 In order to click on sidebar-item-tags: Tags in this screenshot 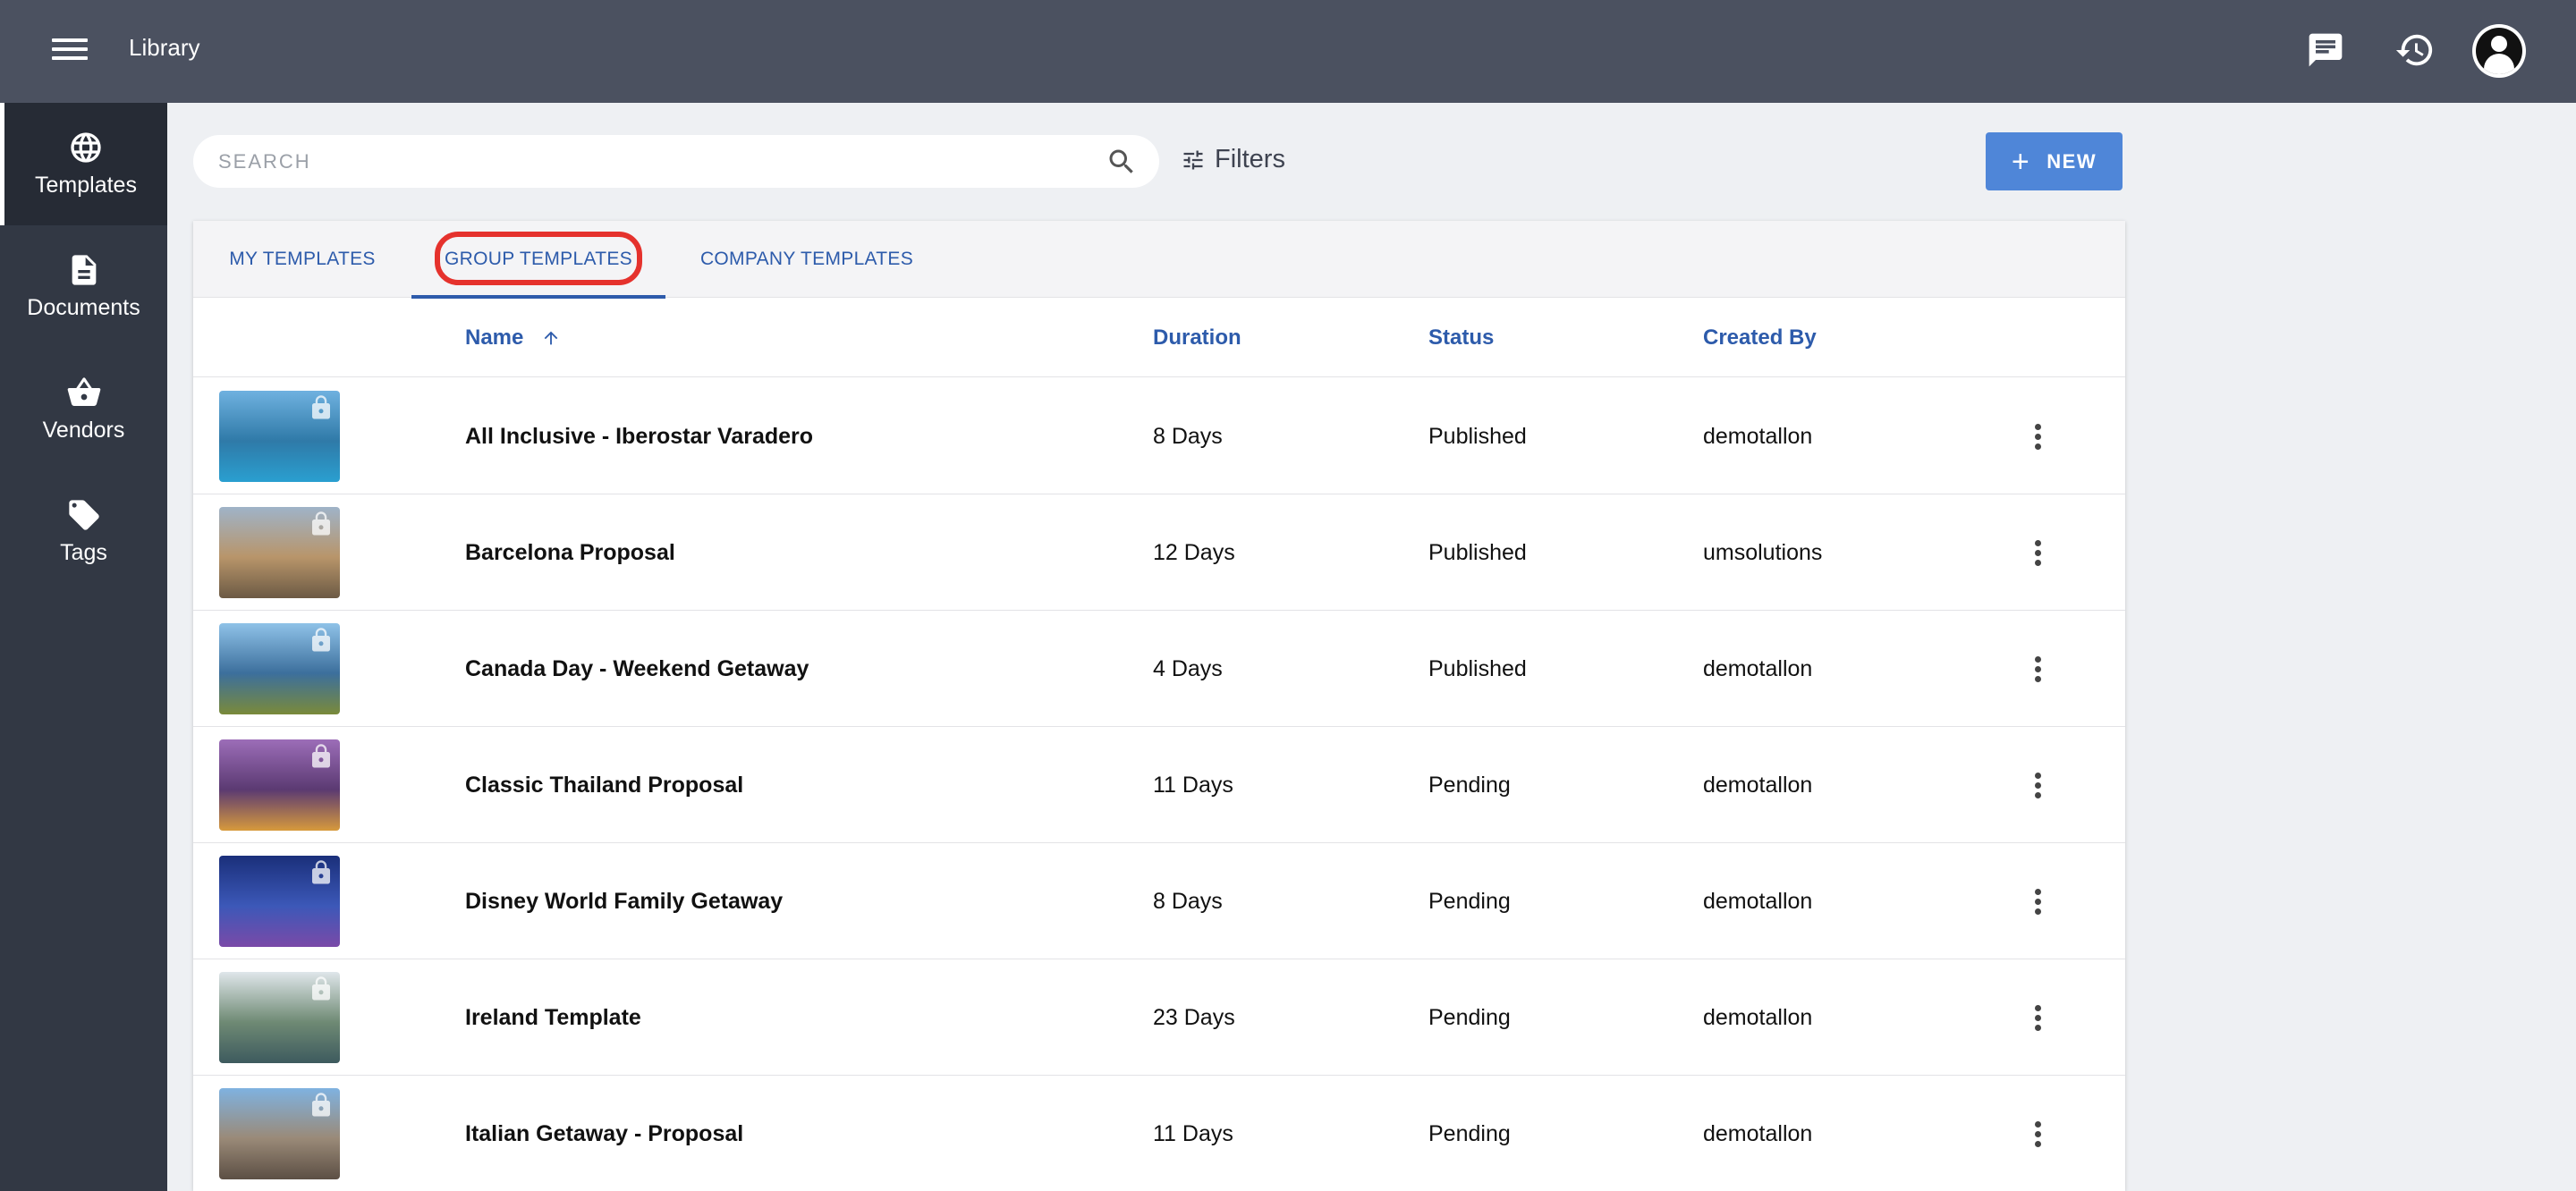, I will do `click(83, 531)`.